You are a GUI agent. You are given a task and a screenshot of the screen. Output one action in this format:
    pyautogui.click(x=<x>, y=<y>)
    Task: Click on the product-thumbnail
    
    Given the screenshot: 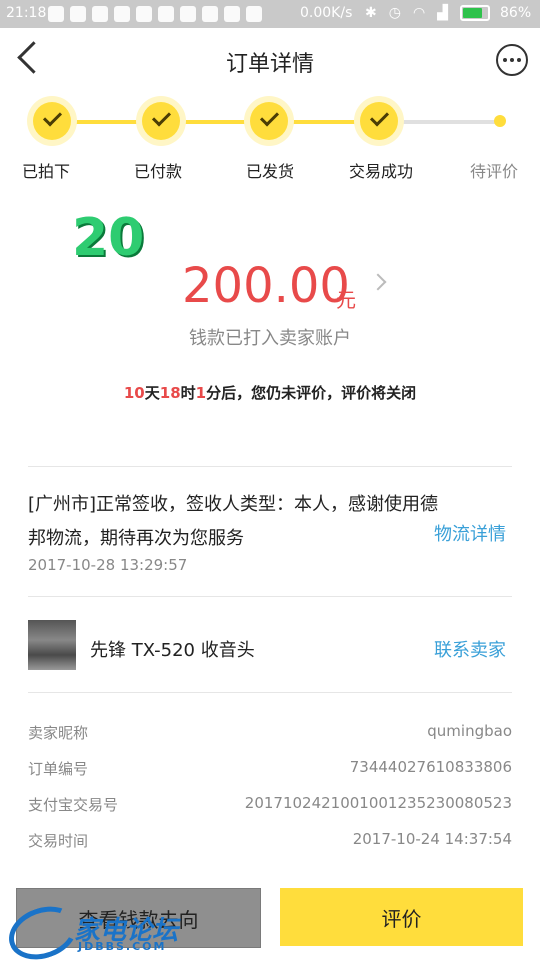 What is the action you would take?
    pyautogui.click(x=52, y=645)
    